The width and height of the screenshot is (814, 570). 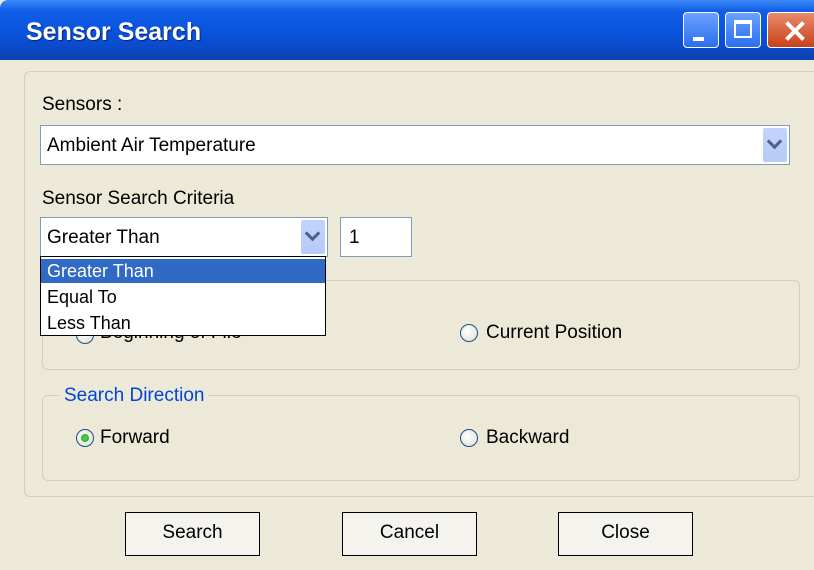 I want to click on criteria-selected-value: Greater Than, so click(x=103, y=237).